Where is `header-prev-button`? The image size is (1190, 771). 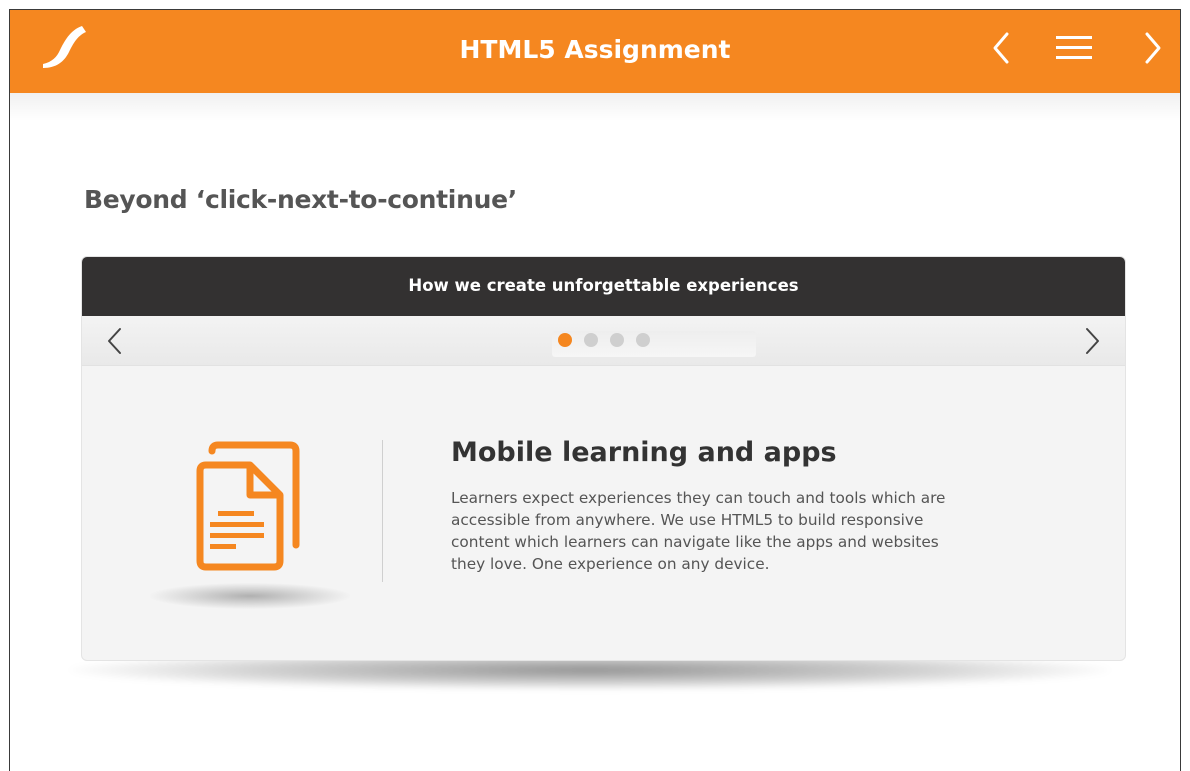 header-prev-button is located at coordinates (1002, 48).